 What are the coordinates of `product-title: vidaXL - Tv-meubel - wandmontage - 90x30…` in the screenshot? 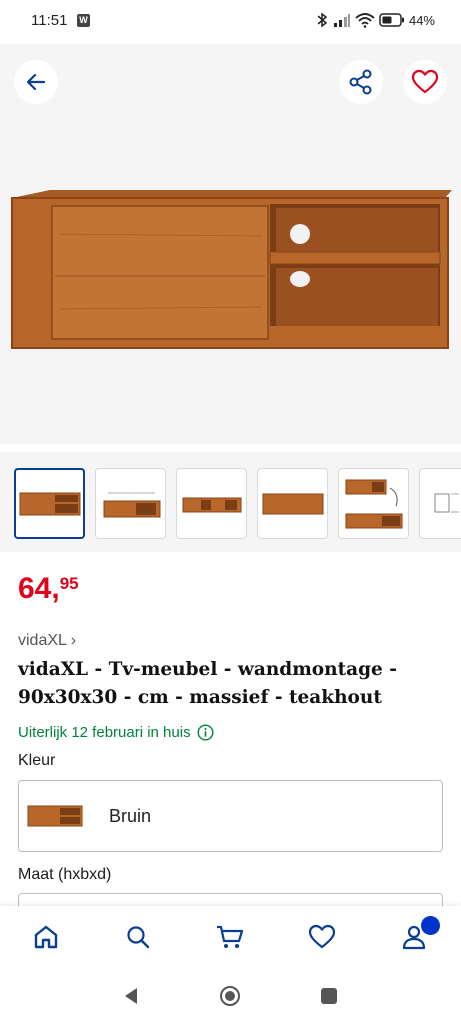 It's located at (207, 683).